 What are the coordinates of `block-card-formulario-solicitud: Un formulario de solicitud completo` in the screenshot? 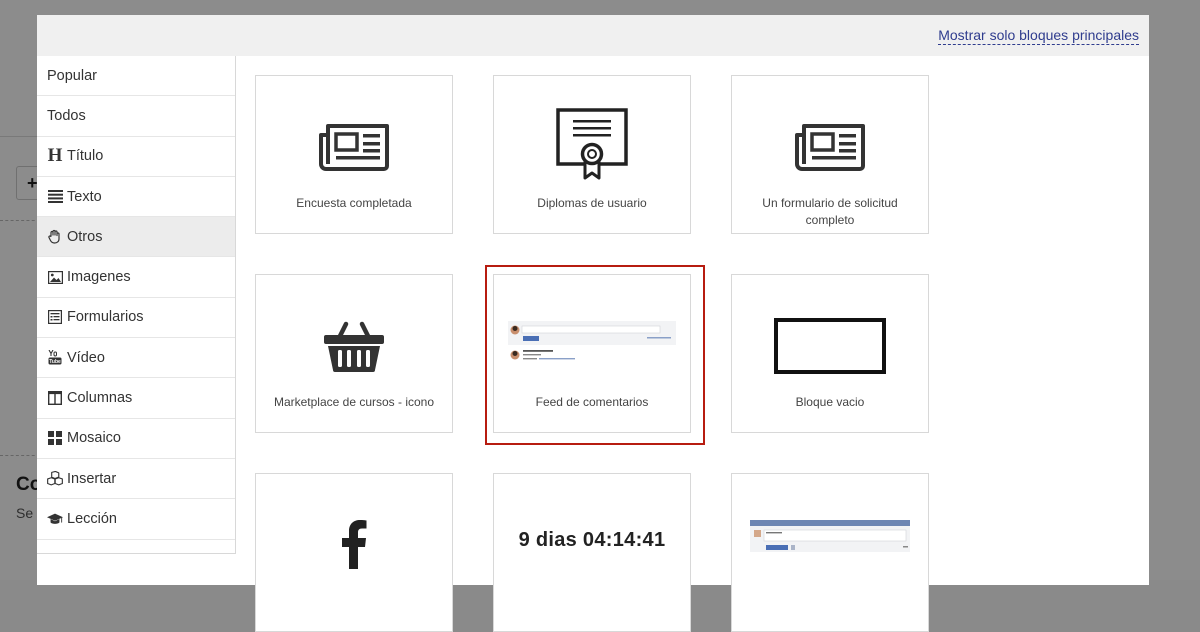 It's located at (830, 154).